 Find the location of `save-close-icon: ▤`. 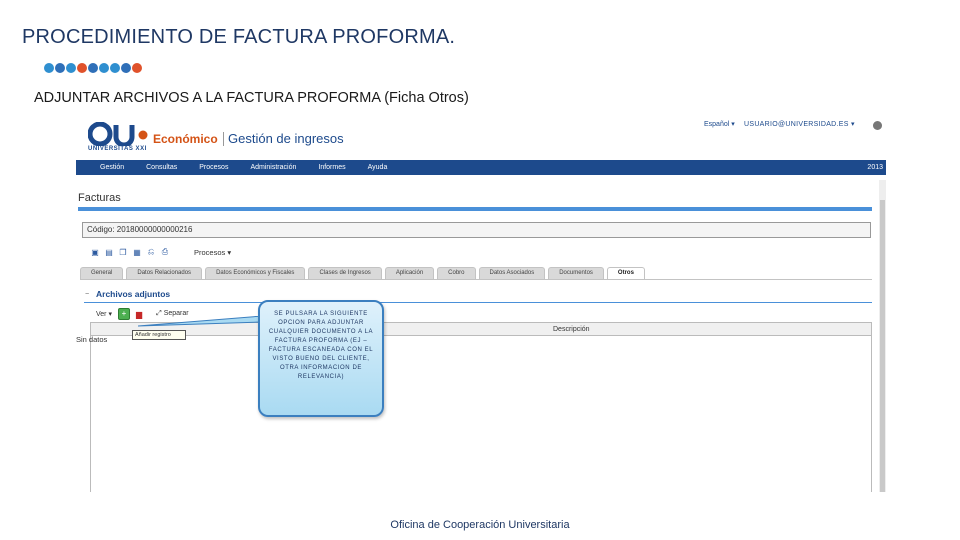

save-close-icon: ▤ is located at coordinates (109, 252).